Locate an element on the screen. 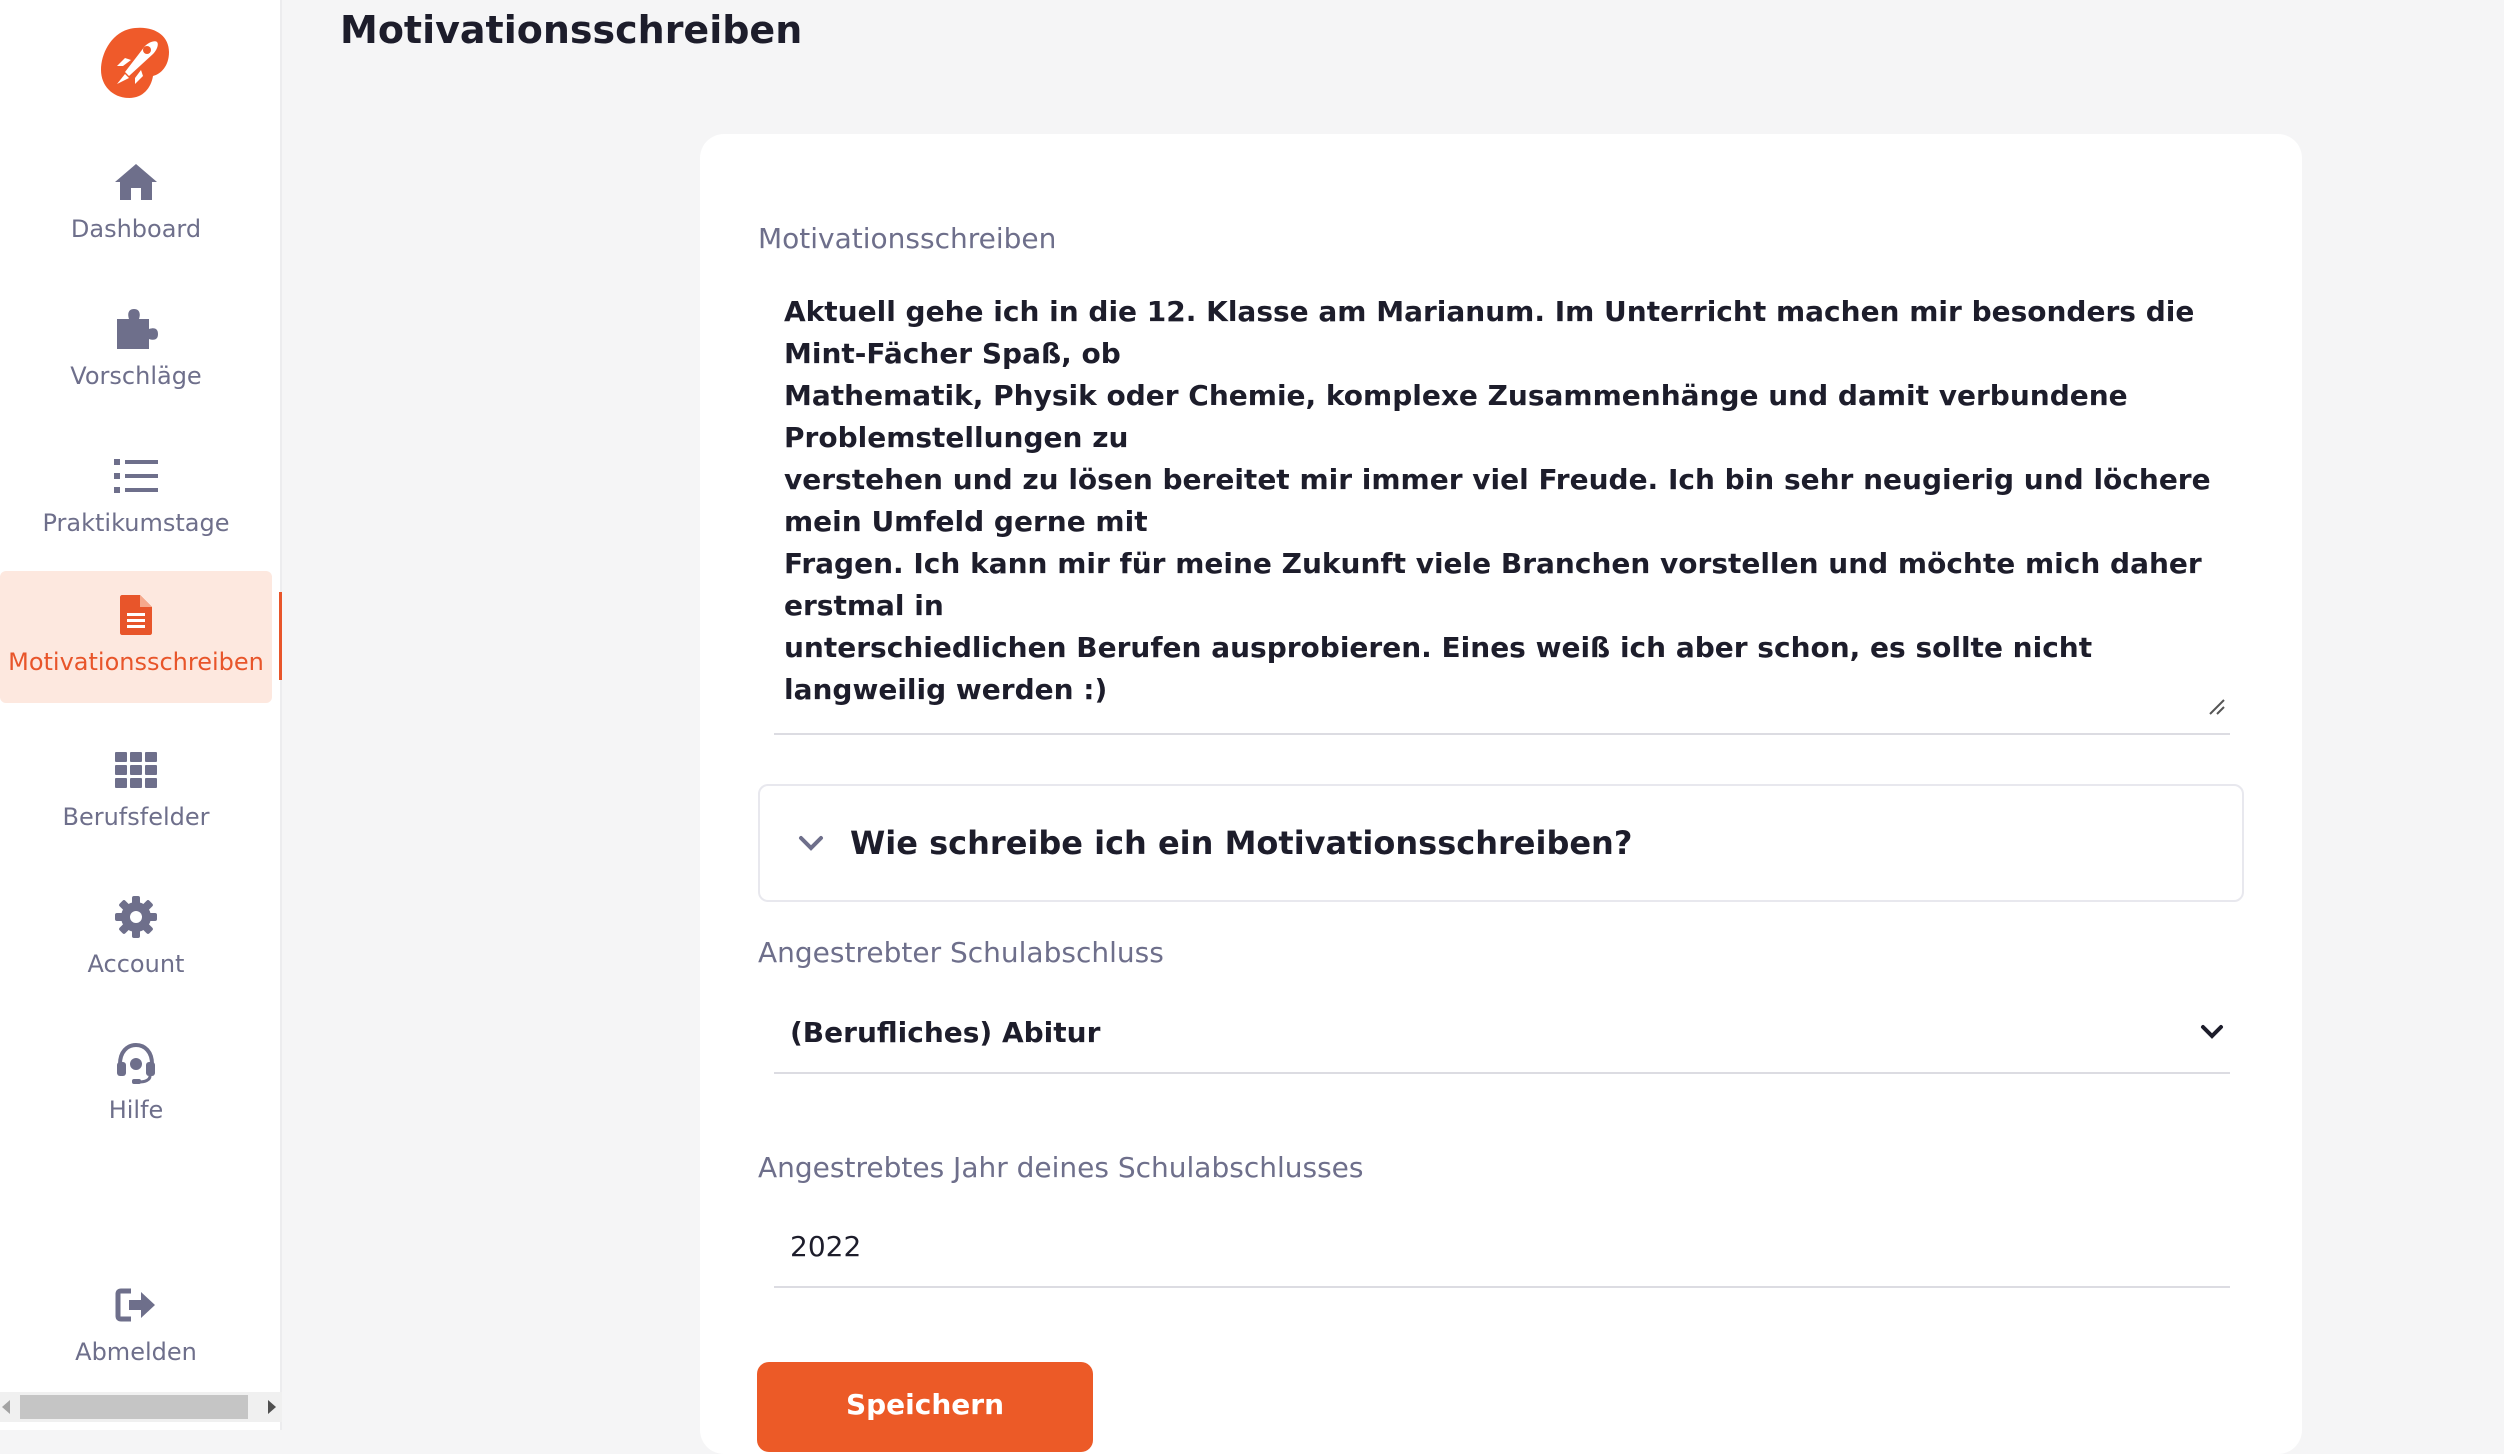 This screenshot has height=1454, width=2504. resize-handle-icon is located at coordinates (2217, 707).